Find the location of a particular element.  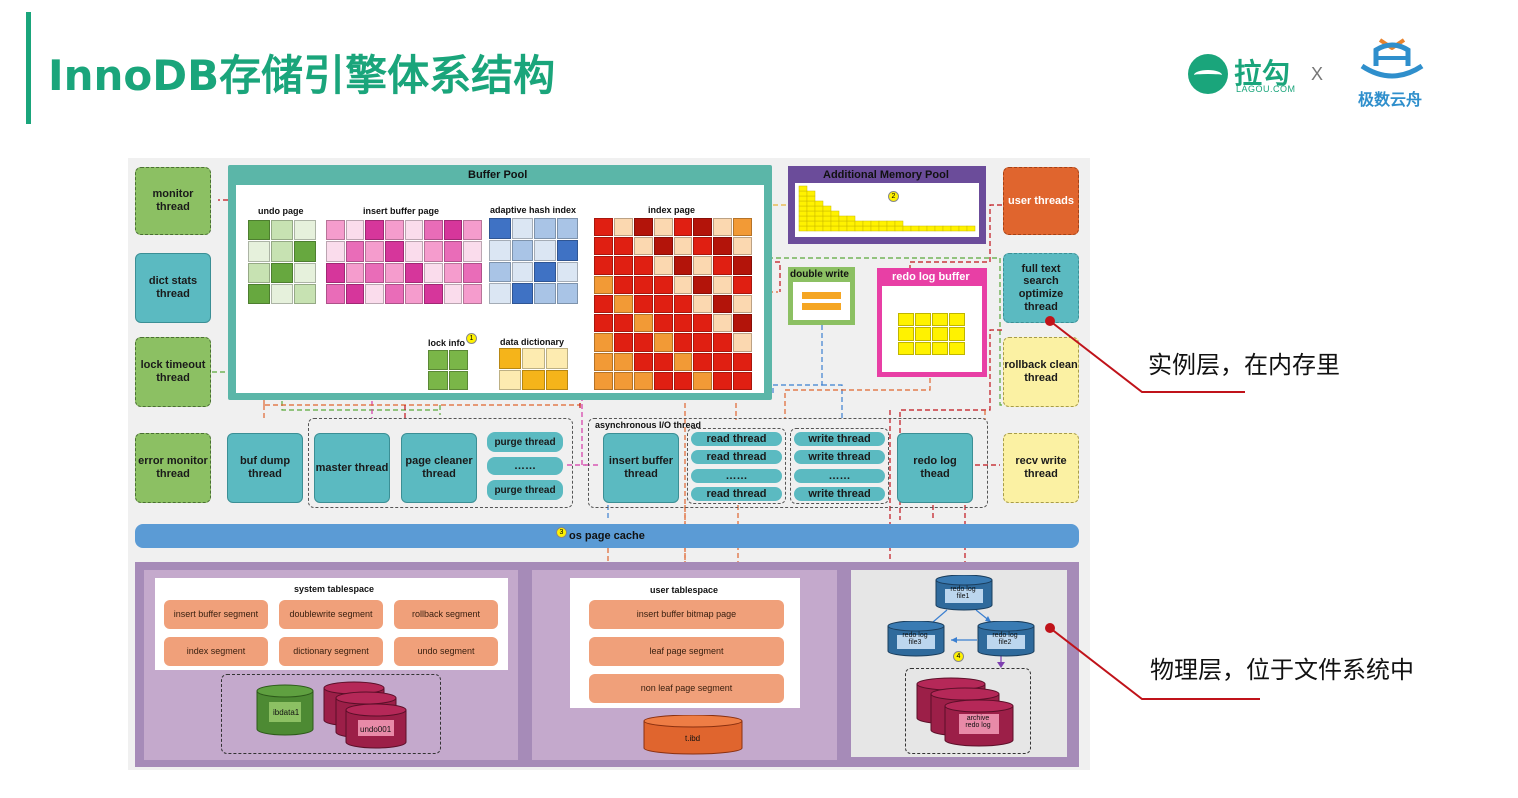

double-write-inner is located at coordinates (821, 301).